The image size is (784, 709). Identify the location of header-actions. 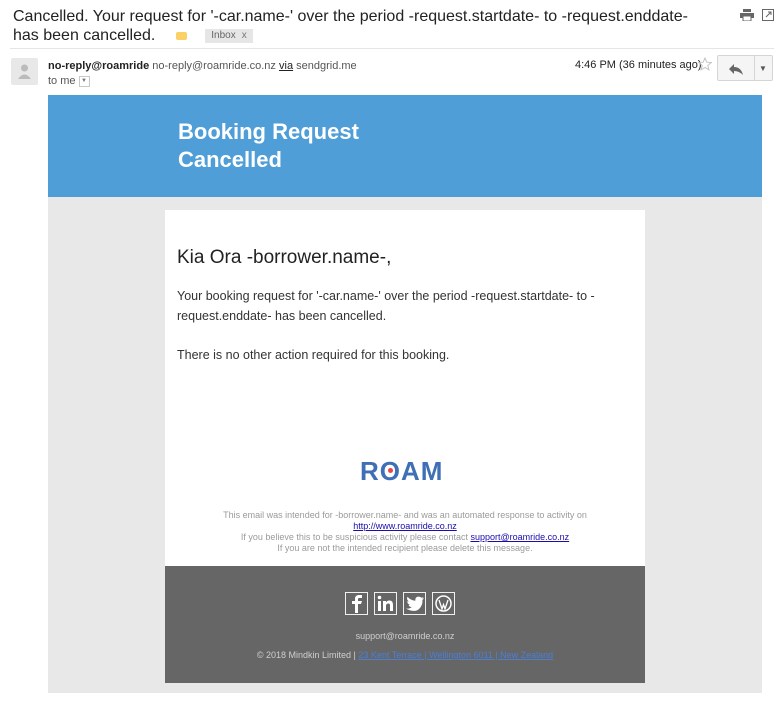
(757, 15).